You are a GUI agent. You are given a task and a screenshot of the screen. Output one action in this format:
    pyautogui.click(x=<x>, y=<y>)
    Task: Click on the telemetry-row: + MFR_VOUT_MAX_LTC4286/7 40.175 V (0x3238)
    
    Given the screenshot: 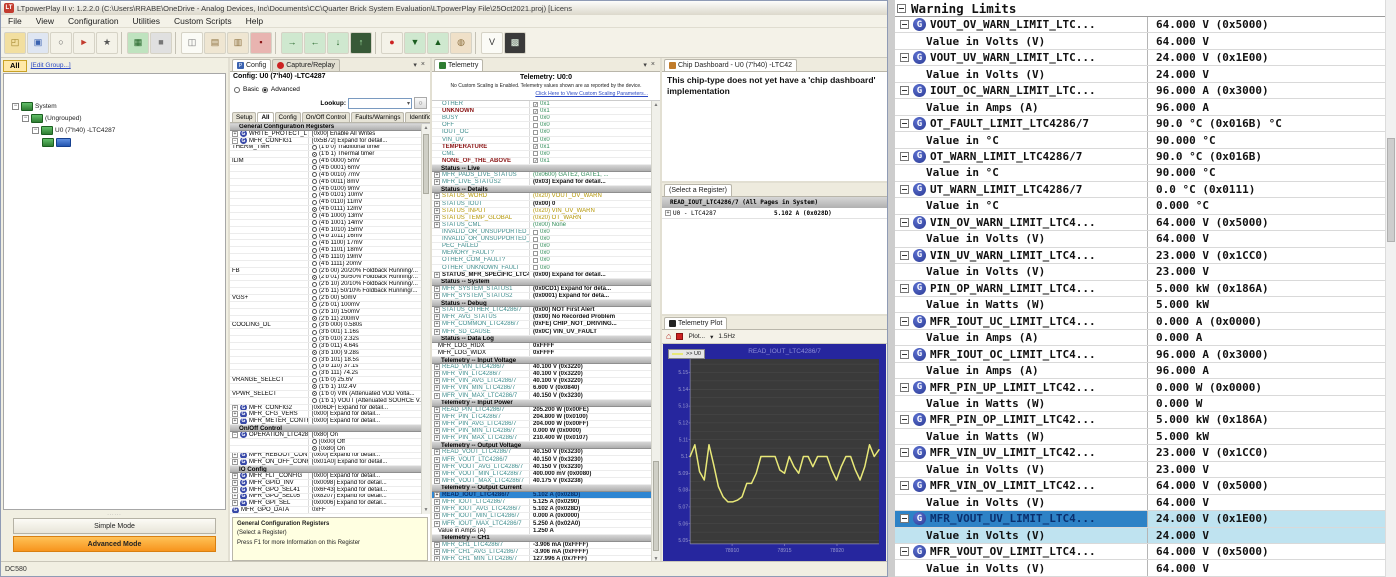 What is the action you would take?
    pyautogui.click(x=546, y=481)
    